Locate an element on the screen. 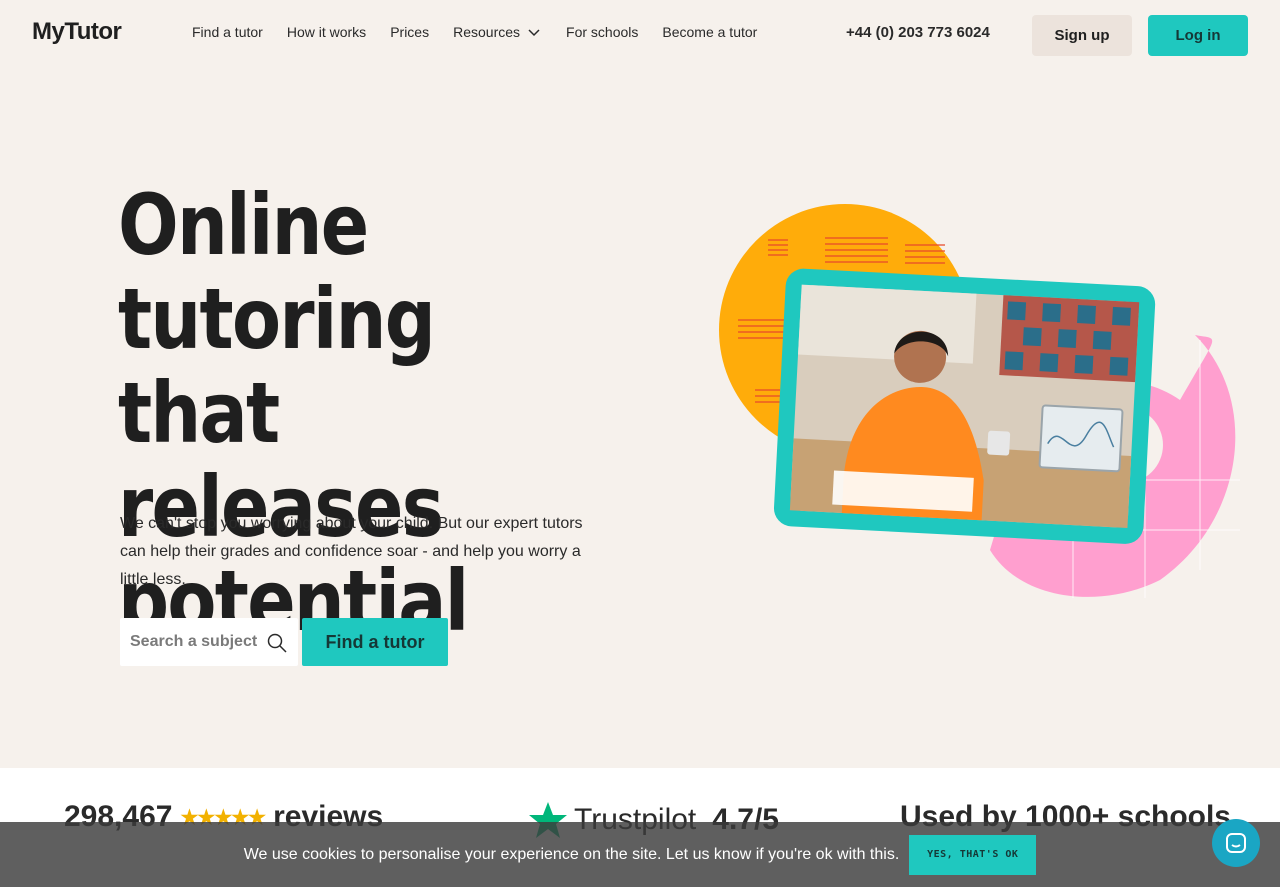  subject-search is located at coordinates (209, 642).